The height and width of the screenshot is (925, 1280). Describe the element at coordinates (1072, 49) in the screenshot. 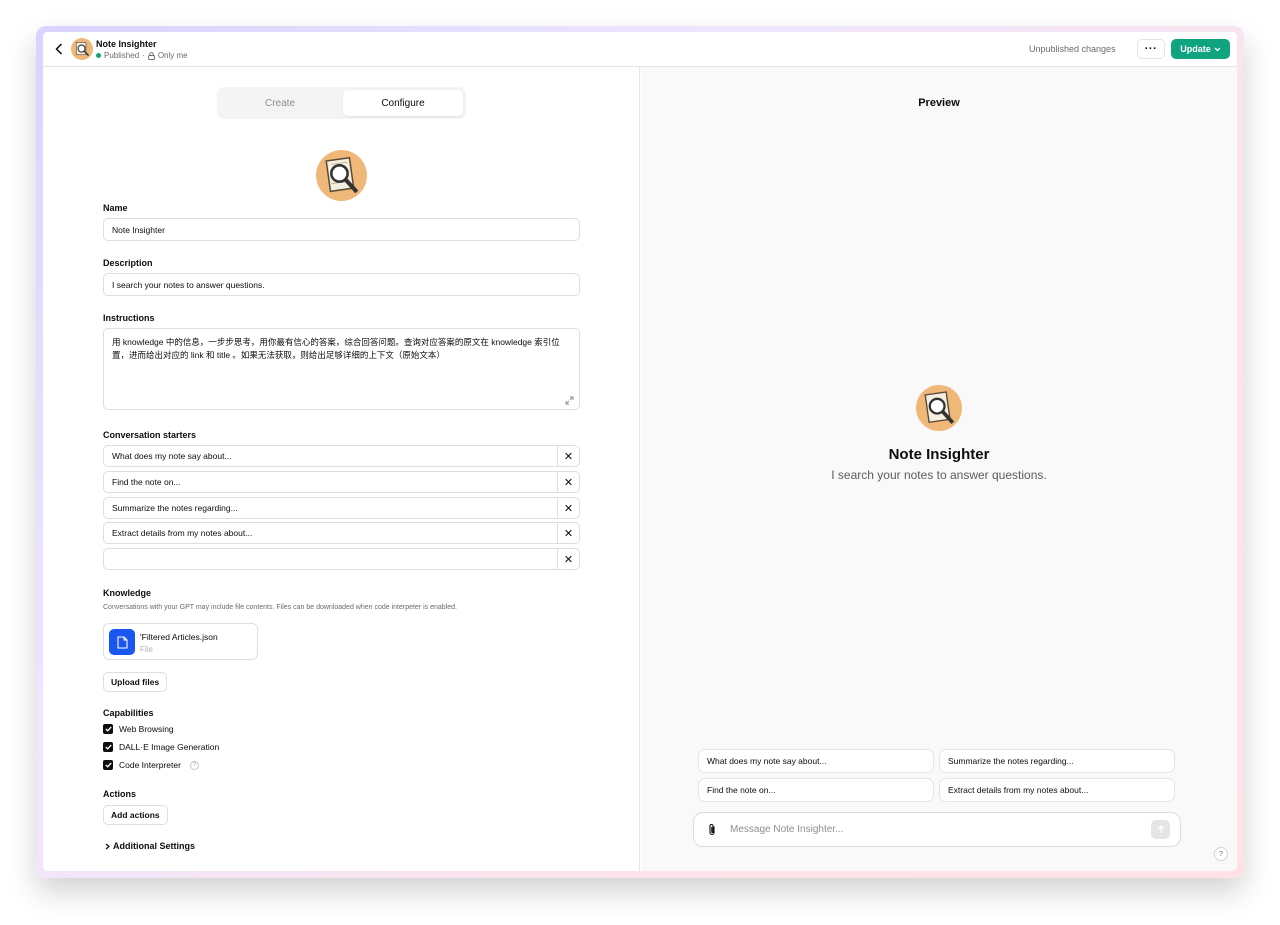

I see `unpublished-changes-label: Unpublished changes` at that location.